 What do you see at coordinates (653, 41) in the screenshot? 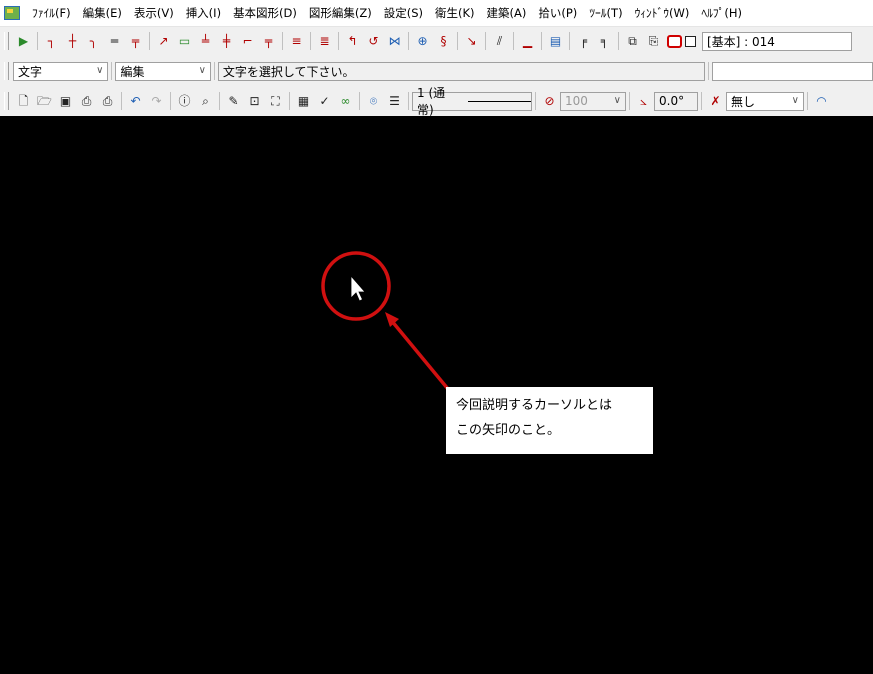
I see `layer-copy-icon: ⎘` at bounding box center [653, 41].